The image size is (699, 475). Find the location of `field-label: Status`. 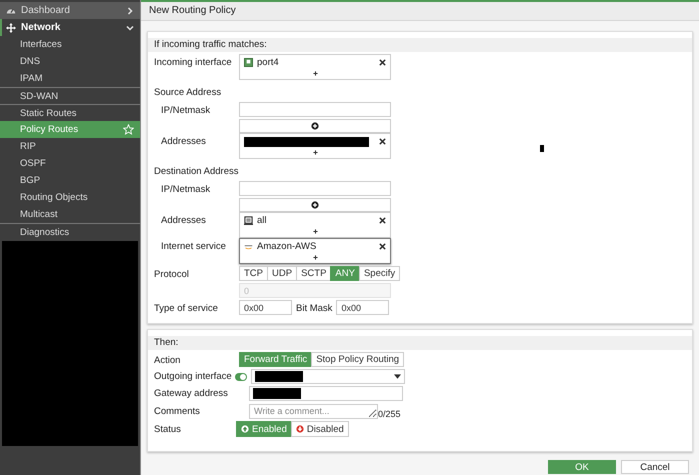

field-label: Status is located at coordinates (168, 429).